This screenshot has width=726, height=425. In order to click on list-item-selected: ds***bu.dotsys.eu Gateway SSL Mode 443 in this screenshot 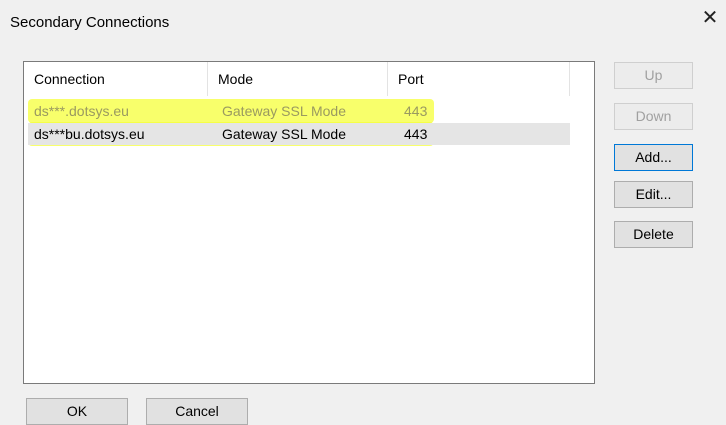, I will do `click(299, 134)`.